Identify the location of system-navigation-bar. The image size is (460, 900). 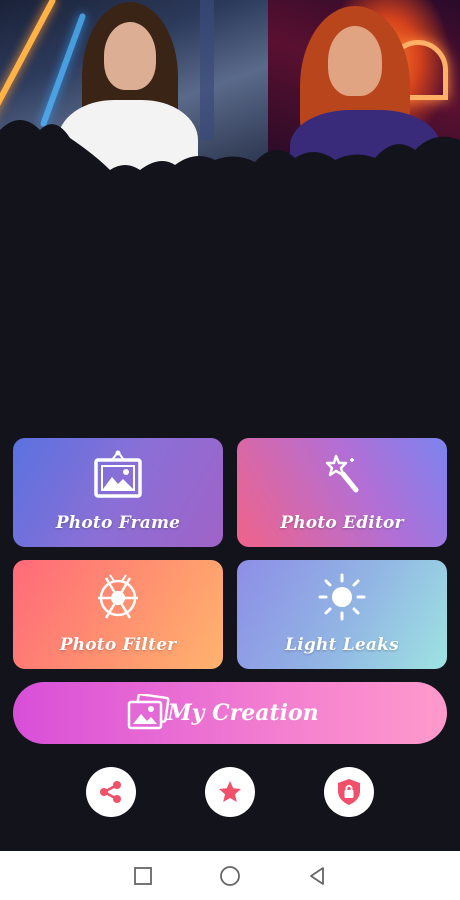
(230, 875).